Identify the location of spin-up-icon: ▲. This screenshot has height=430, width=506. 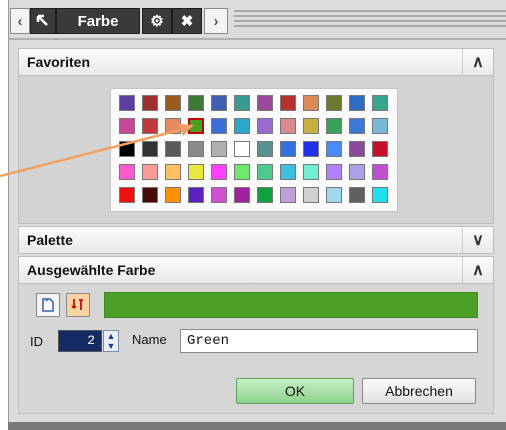
(111, 336).